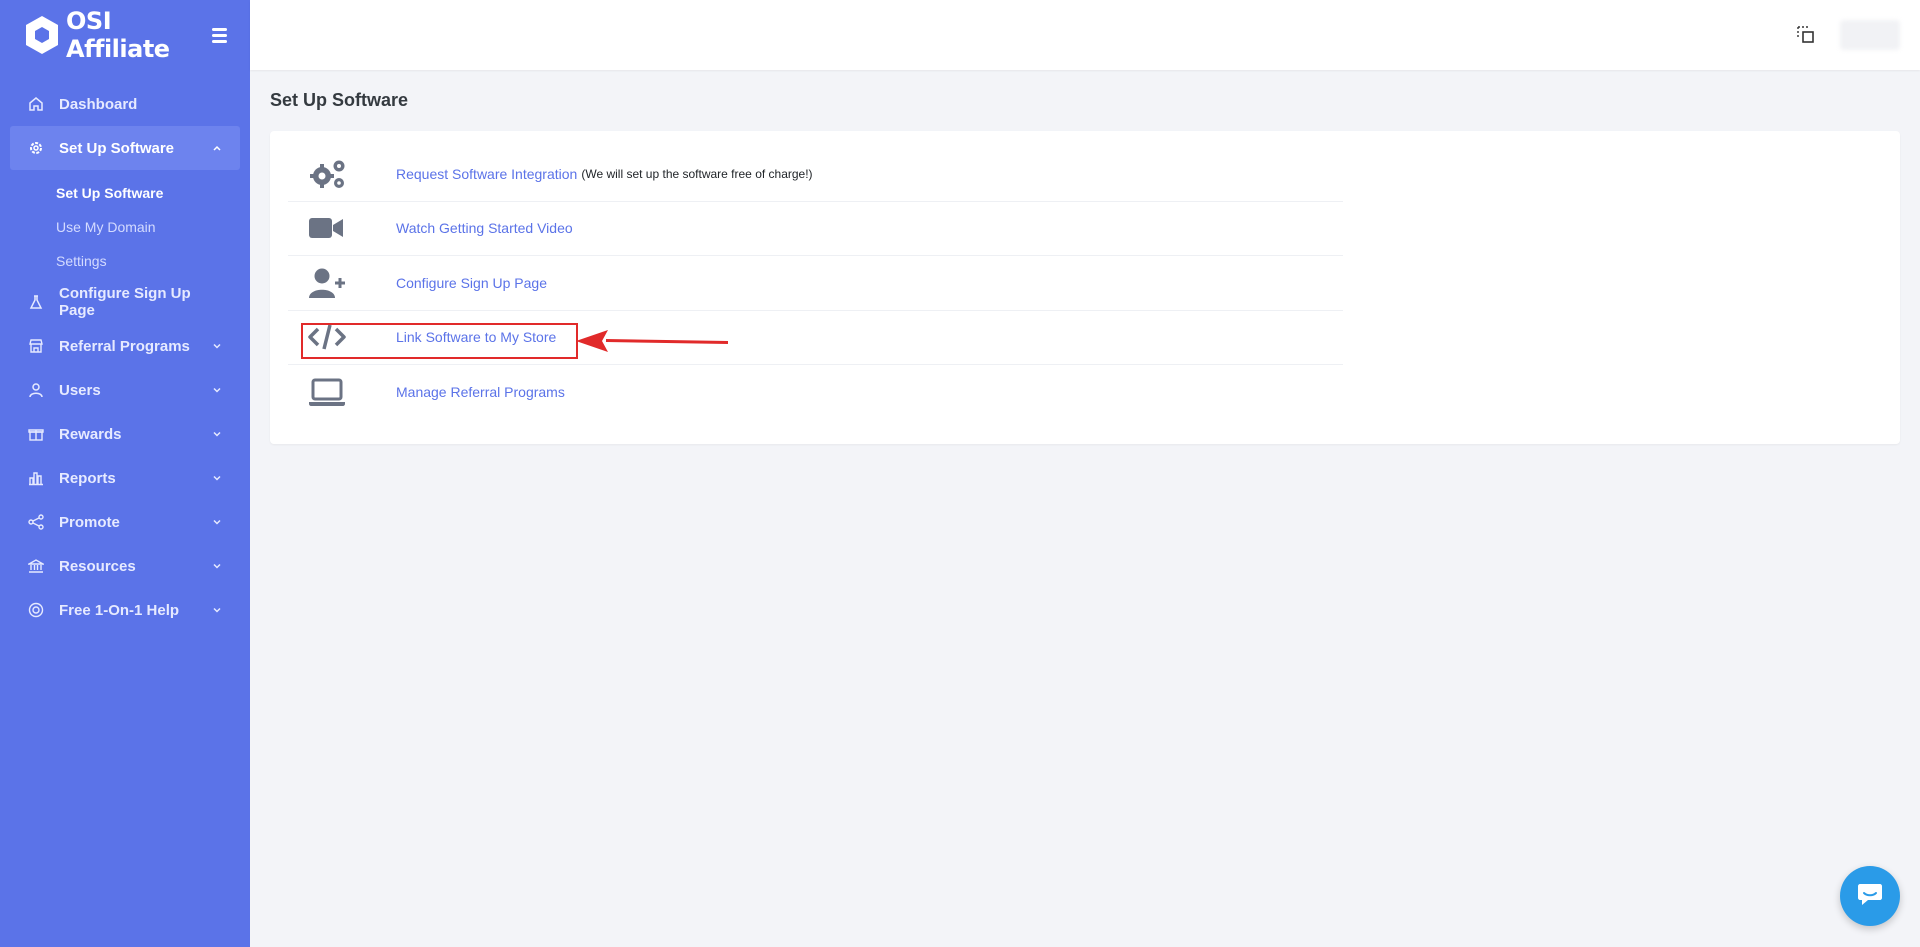 This screenshot has width=1920, height=947. Describe the element at coordinates (36, 148) in the screenshot. I see `gear-icon` at that location.